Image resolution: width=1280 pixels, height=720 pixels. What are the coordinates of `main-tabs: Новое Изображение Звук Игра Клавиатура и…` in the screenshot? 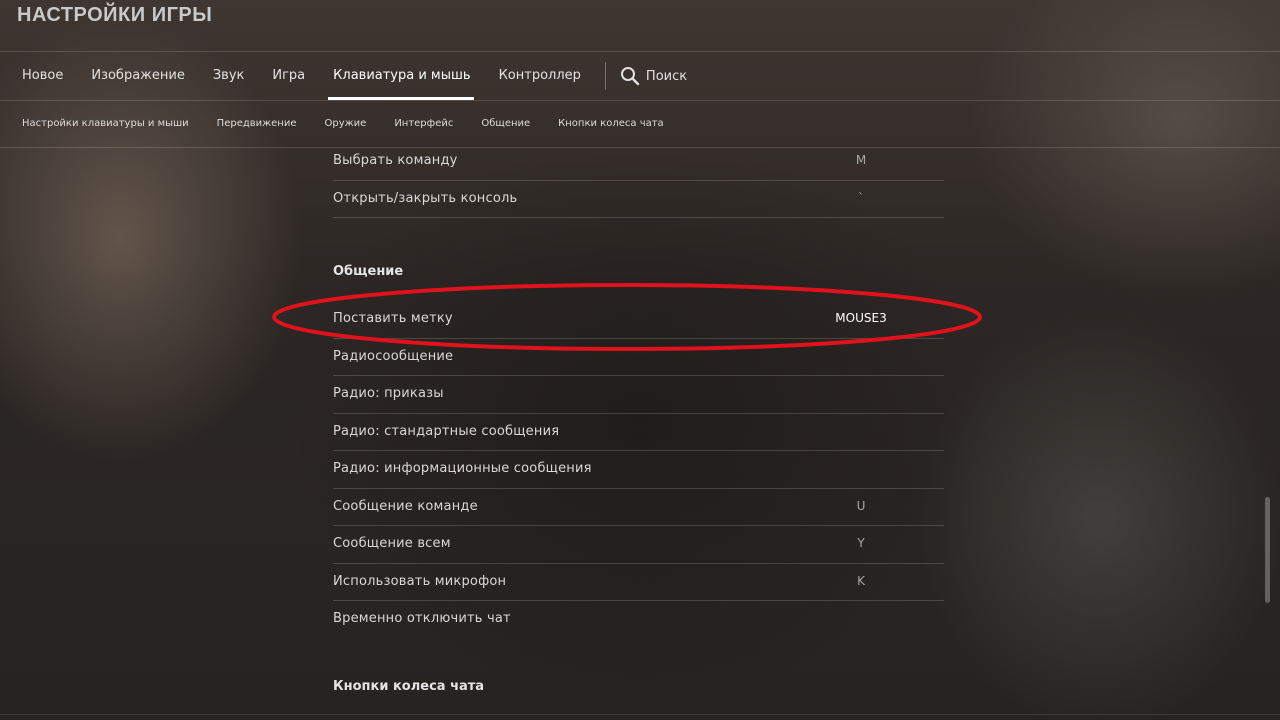 It's located at (343, 76).